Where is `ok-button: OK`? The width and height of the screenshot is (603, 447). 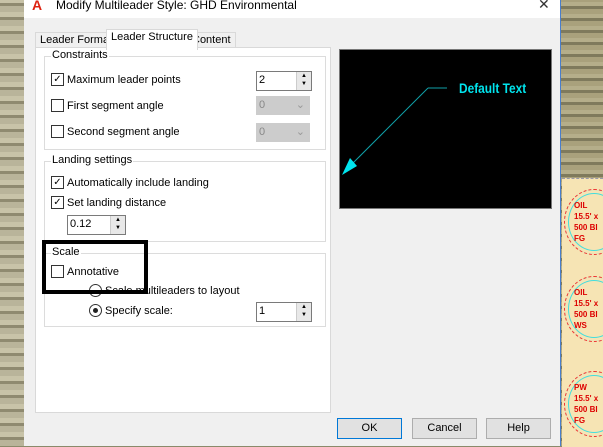
ok-button: OK is located at coordinates (369, 428).